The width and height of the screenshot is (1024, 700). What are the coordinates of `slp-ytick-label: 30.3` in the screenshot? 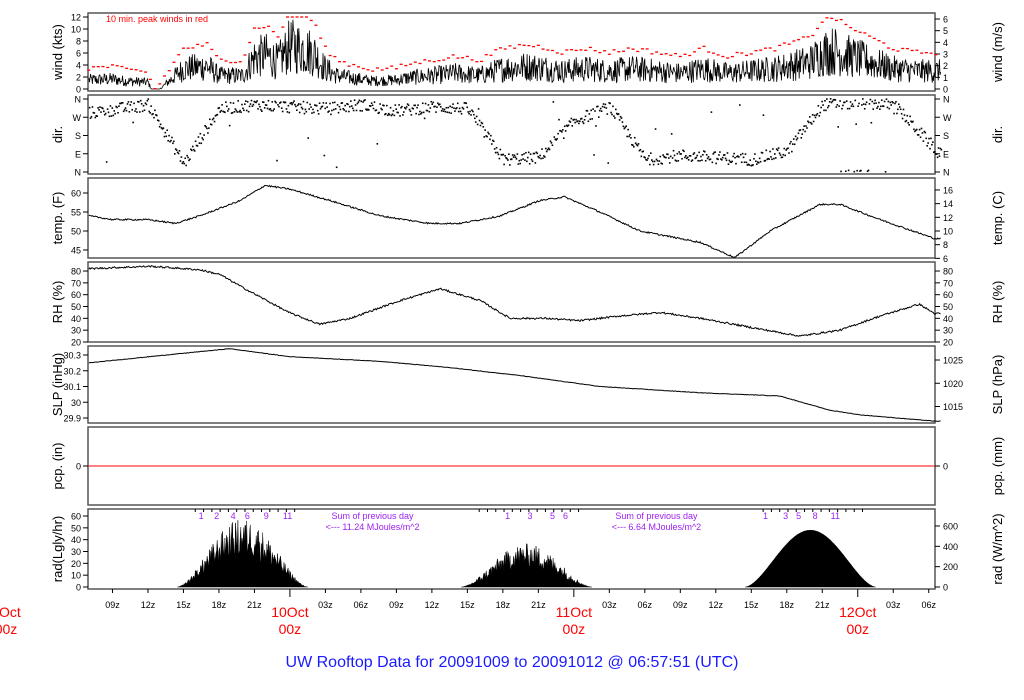 It's located at (72, 356).